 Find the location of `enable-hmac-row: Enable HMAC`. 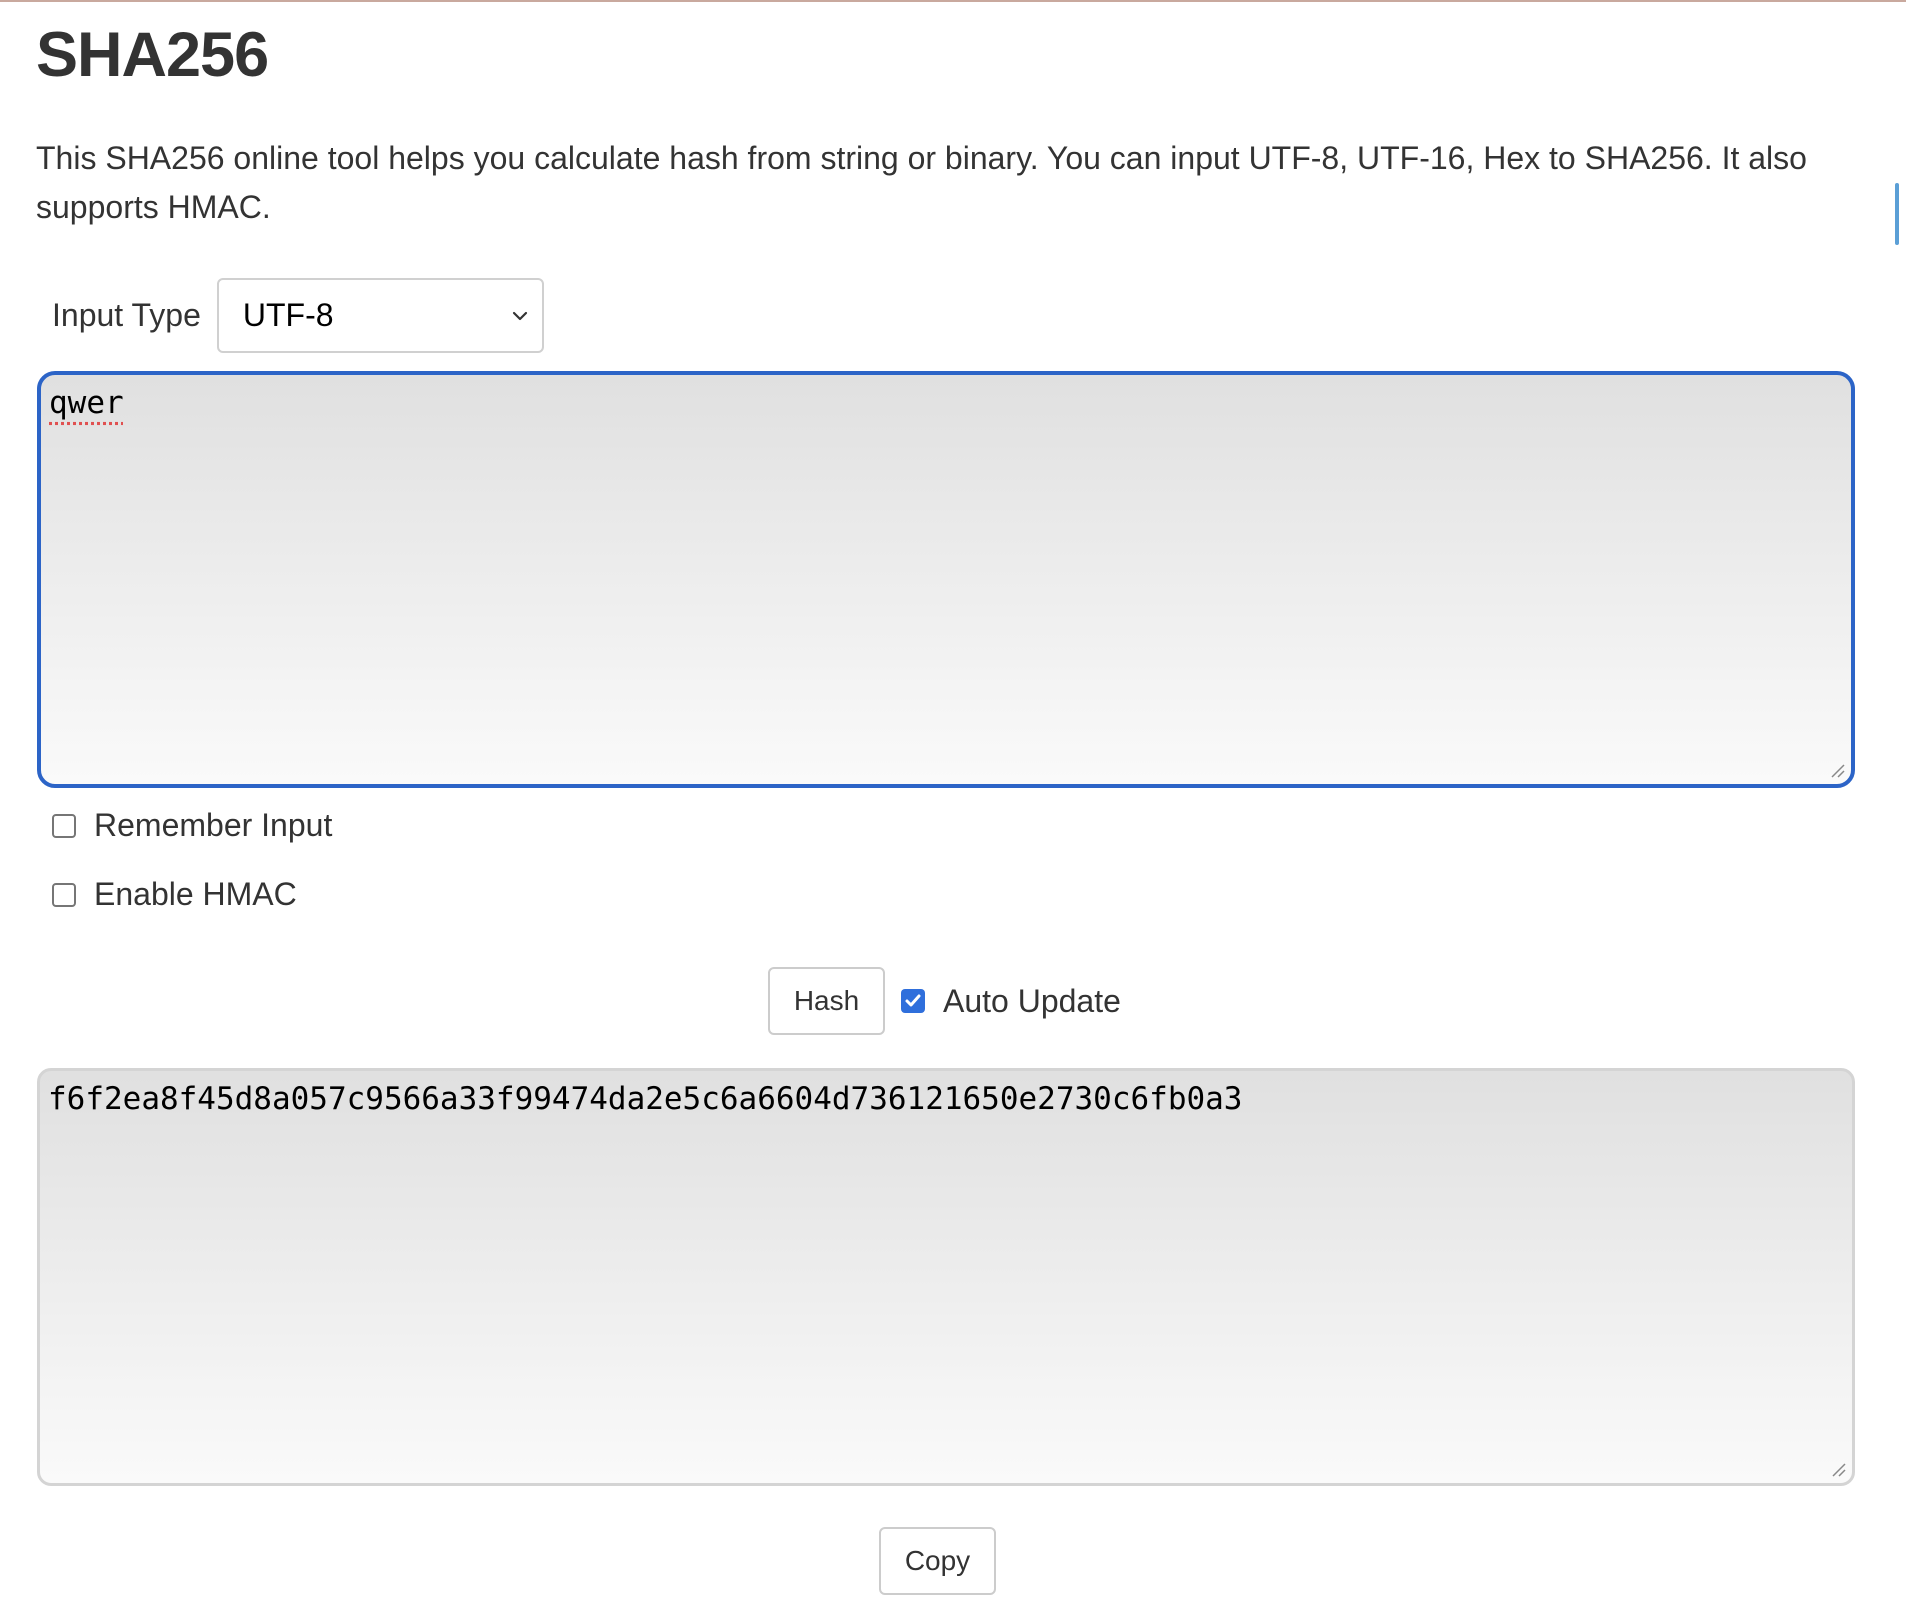

enable-hmac-row: Enable HMAC is located at coordinates (174, 894).